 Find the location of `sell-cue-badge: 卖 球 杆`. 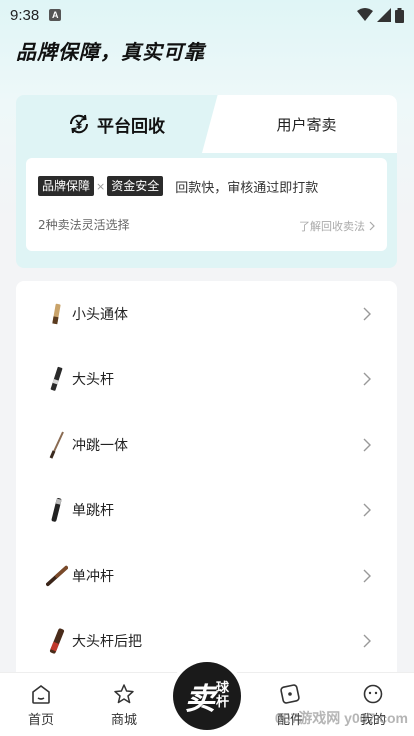

sell-cue-badge: 卖 球 杆 is located at coordinates (207, 696).